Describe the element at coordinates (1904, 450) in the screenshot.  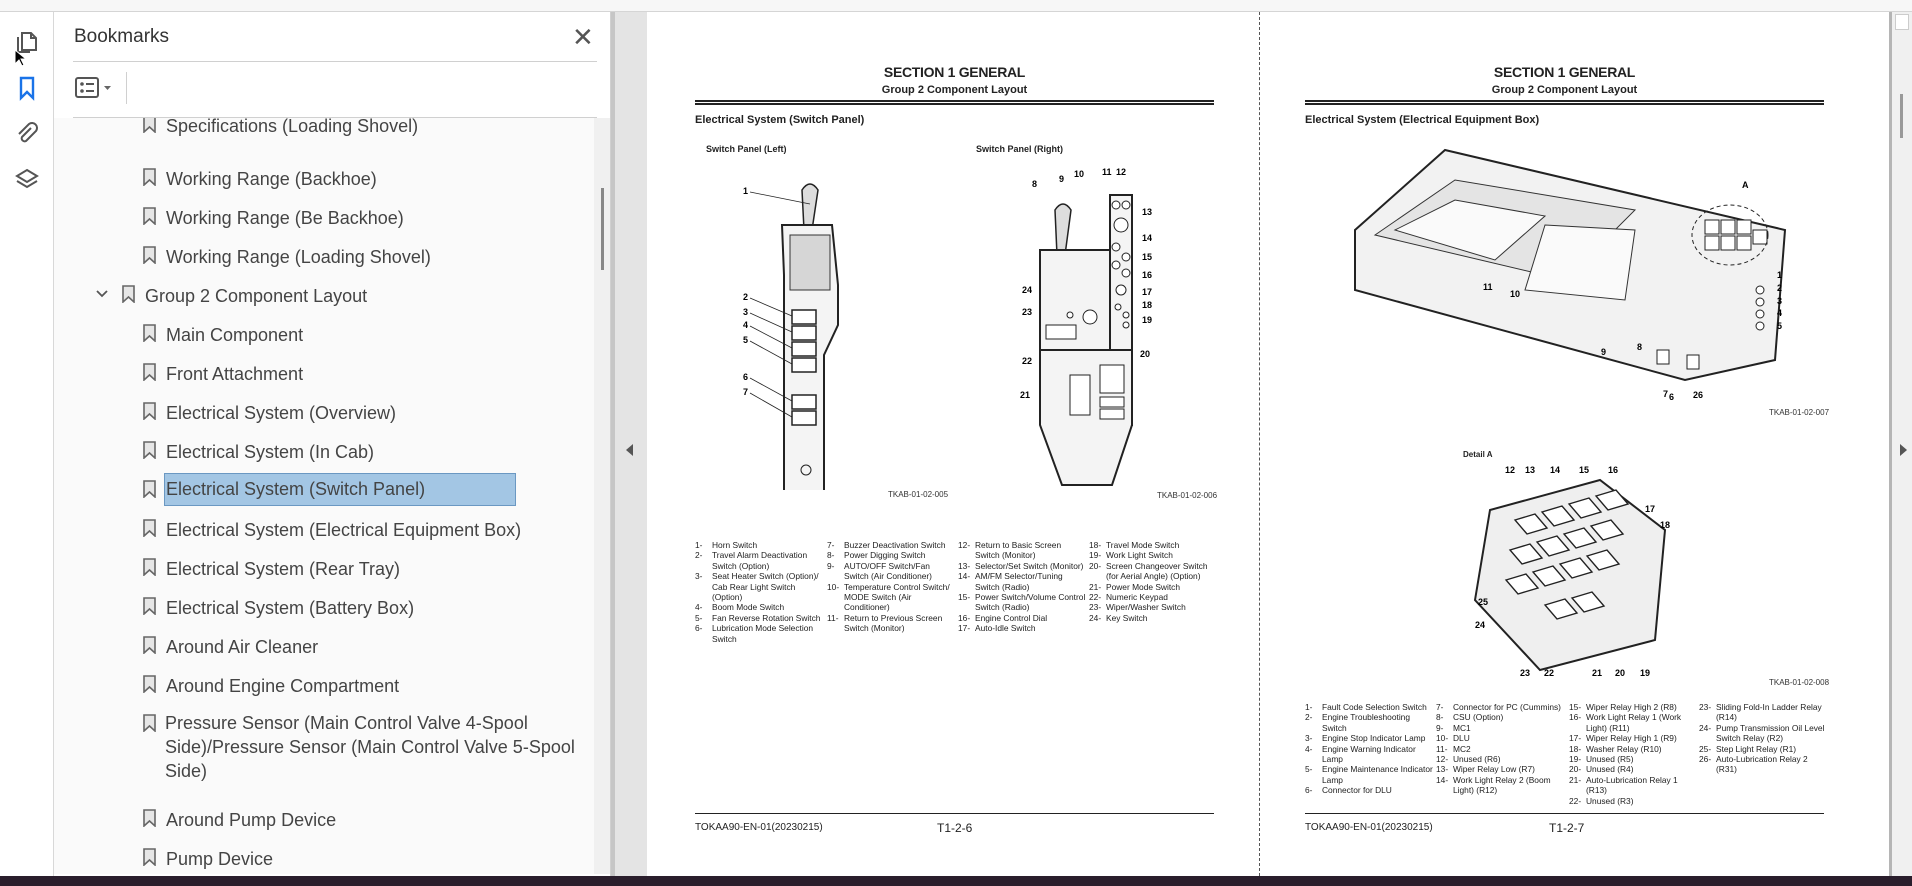
I see `expand-right-panel-icon` at that location.